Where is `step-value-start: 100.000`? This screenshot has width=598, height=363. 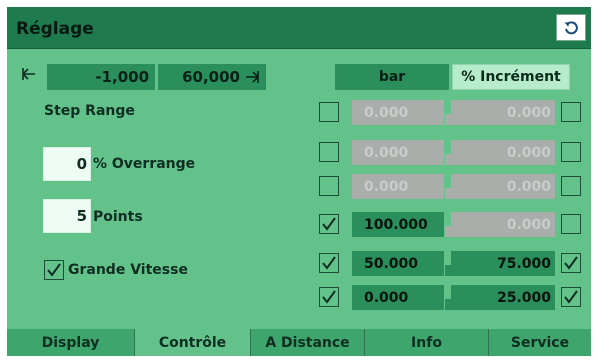 step-value-start: 100.000 is located at coordinates (398, 224).